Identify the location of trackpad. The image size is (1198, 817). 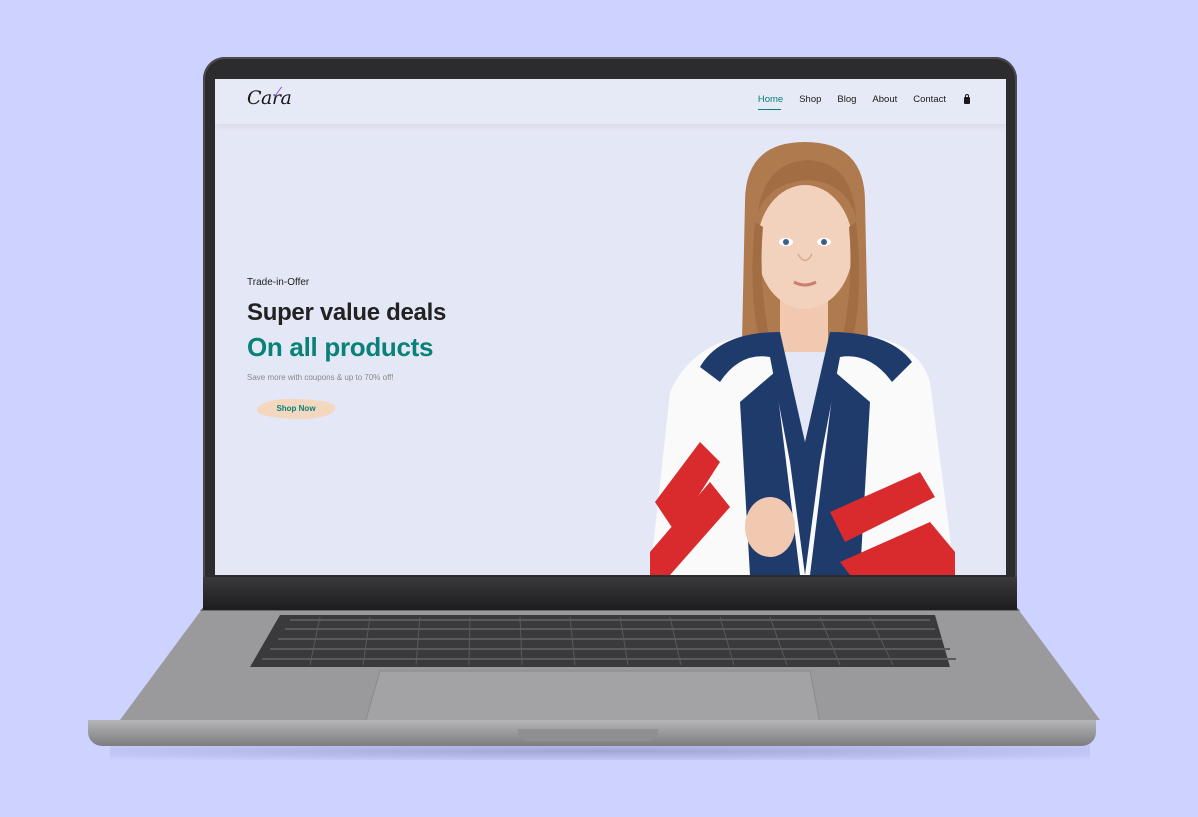
(592, 697).